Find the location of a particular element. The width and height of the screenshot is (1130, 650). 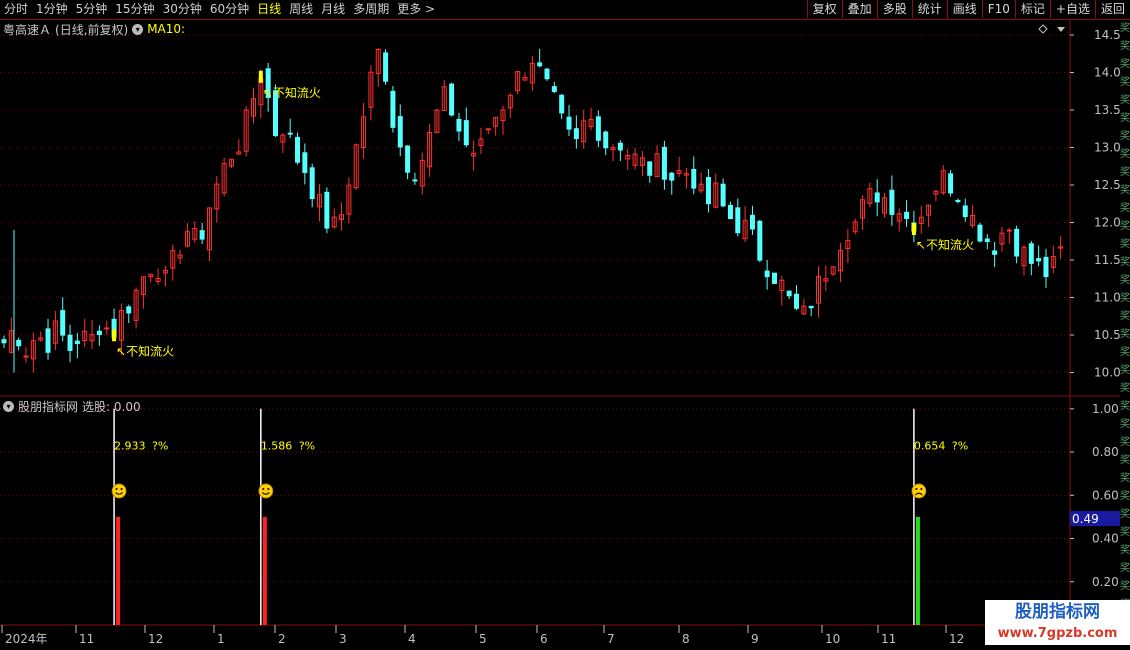

diamond-icon is located at coordinates (1043, 29).